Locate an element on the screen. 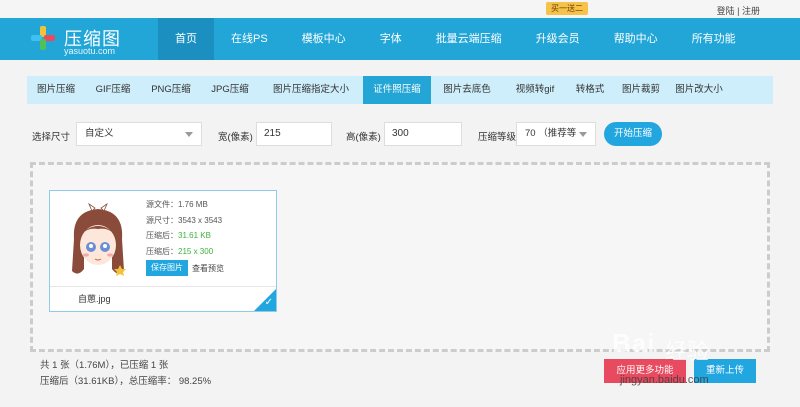  image-thumbnail is located at coordinates (98, 240).